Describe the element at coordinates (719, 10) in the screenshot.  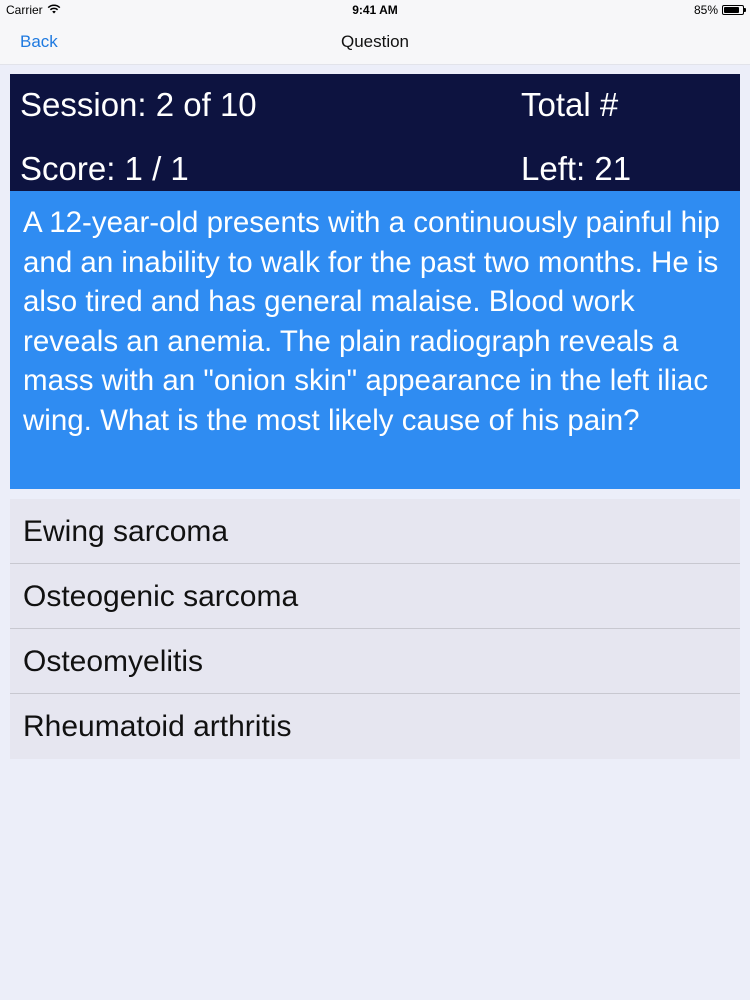
I see `status-right: 85%` at that location.